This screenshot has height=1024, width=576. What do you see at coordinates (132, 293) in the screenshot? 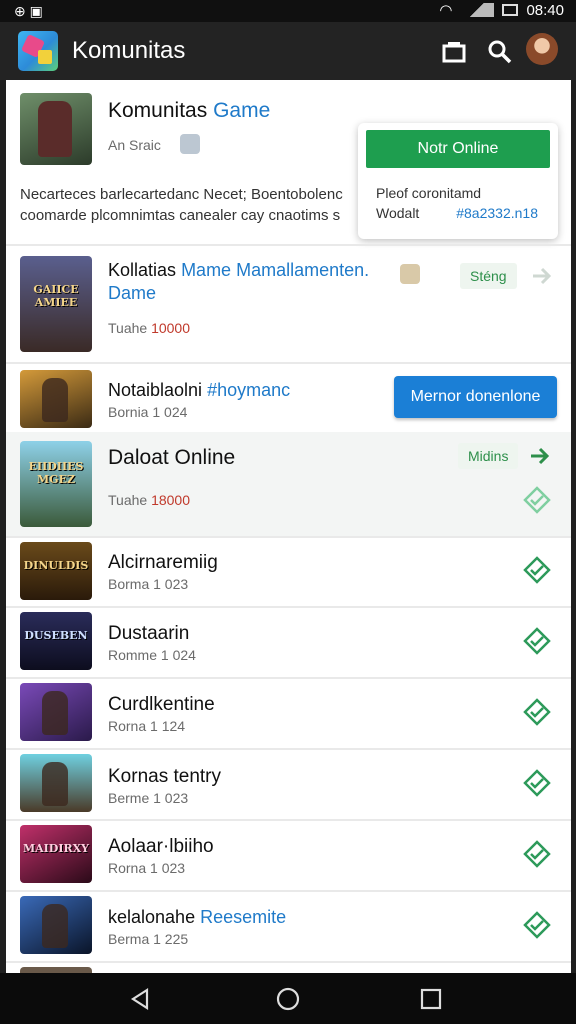
I see `row-title-line2: Dame` at bounding box center [132, 293].